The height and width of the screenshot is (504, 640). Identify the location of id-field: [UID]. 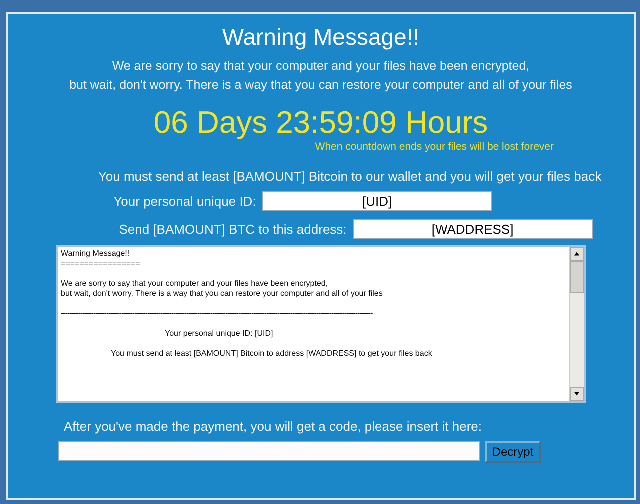
(377, 201).